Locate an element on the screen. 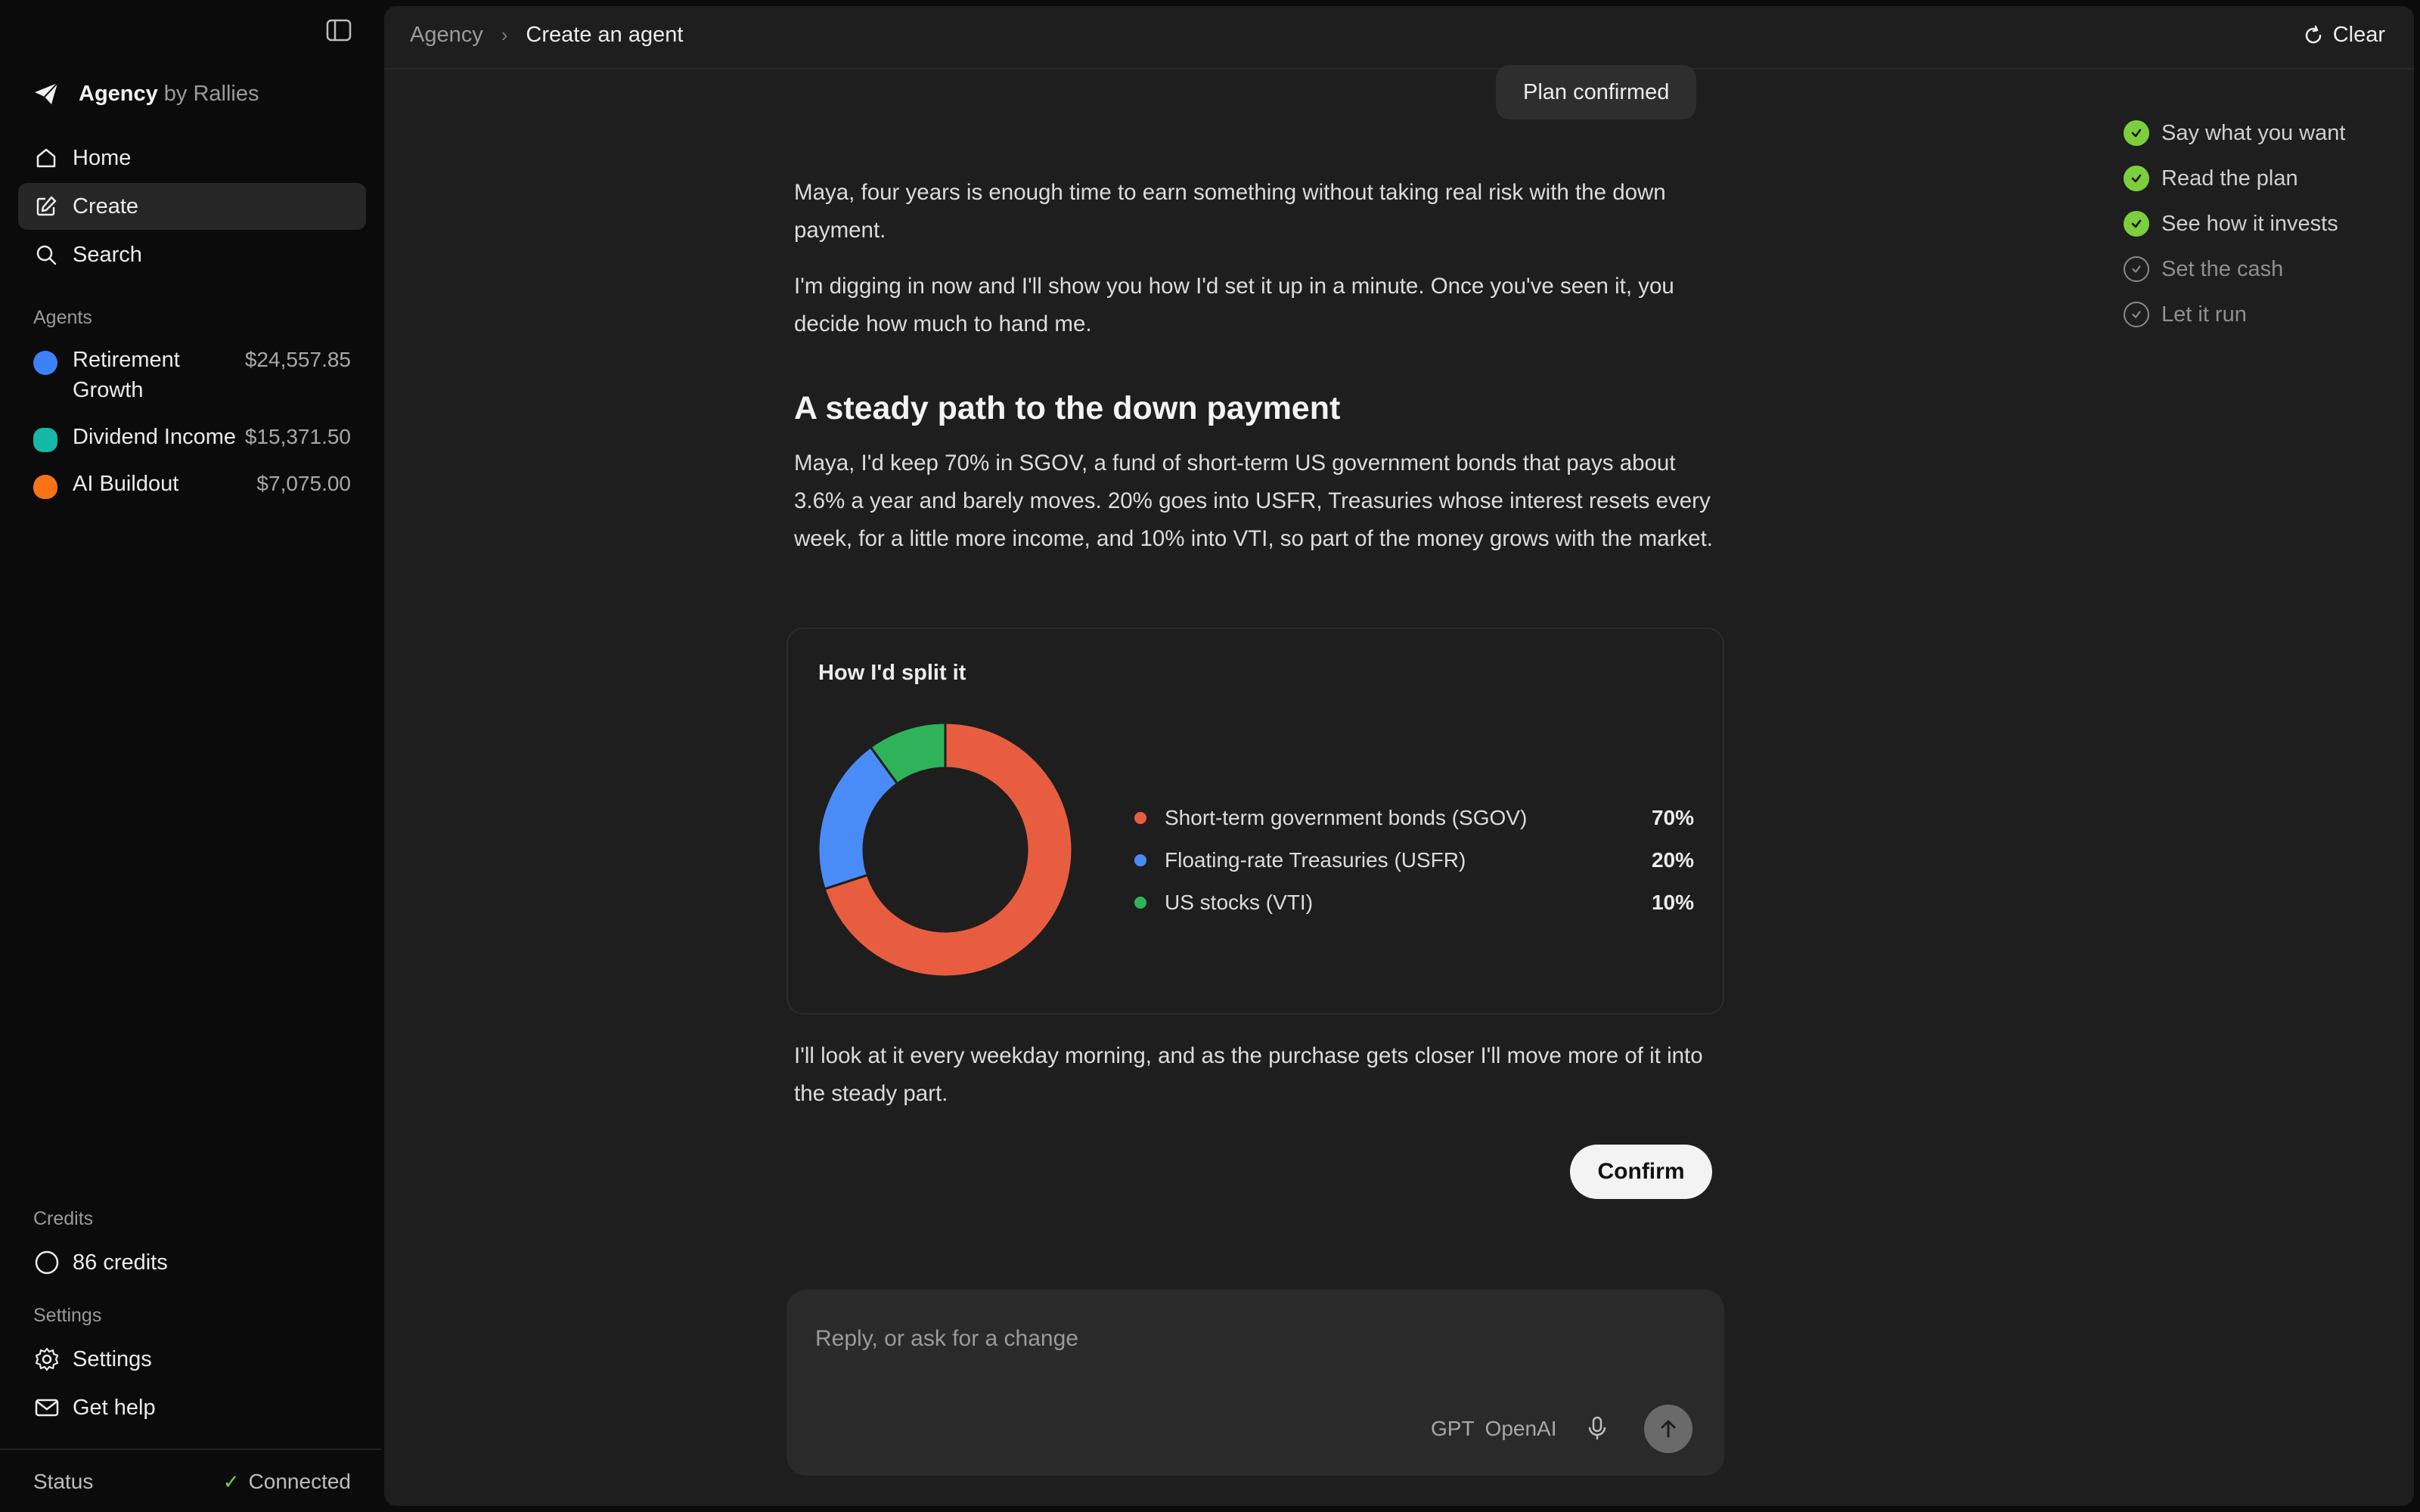 This screenshot has width=2420, height=1512. brand-name: Agency is located at coordinates (119, 93).